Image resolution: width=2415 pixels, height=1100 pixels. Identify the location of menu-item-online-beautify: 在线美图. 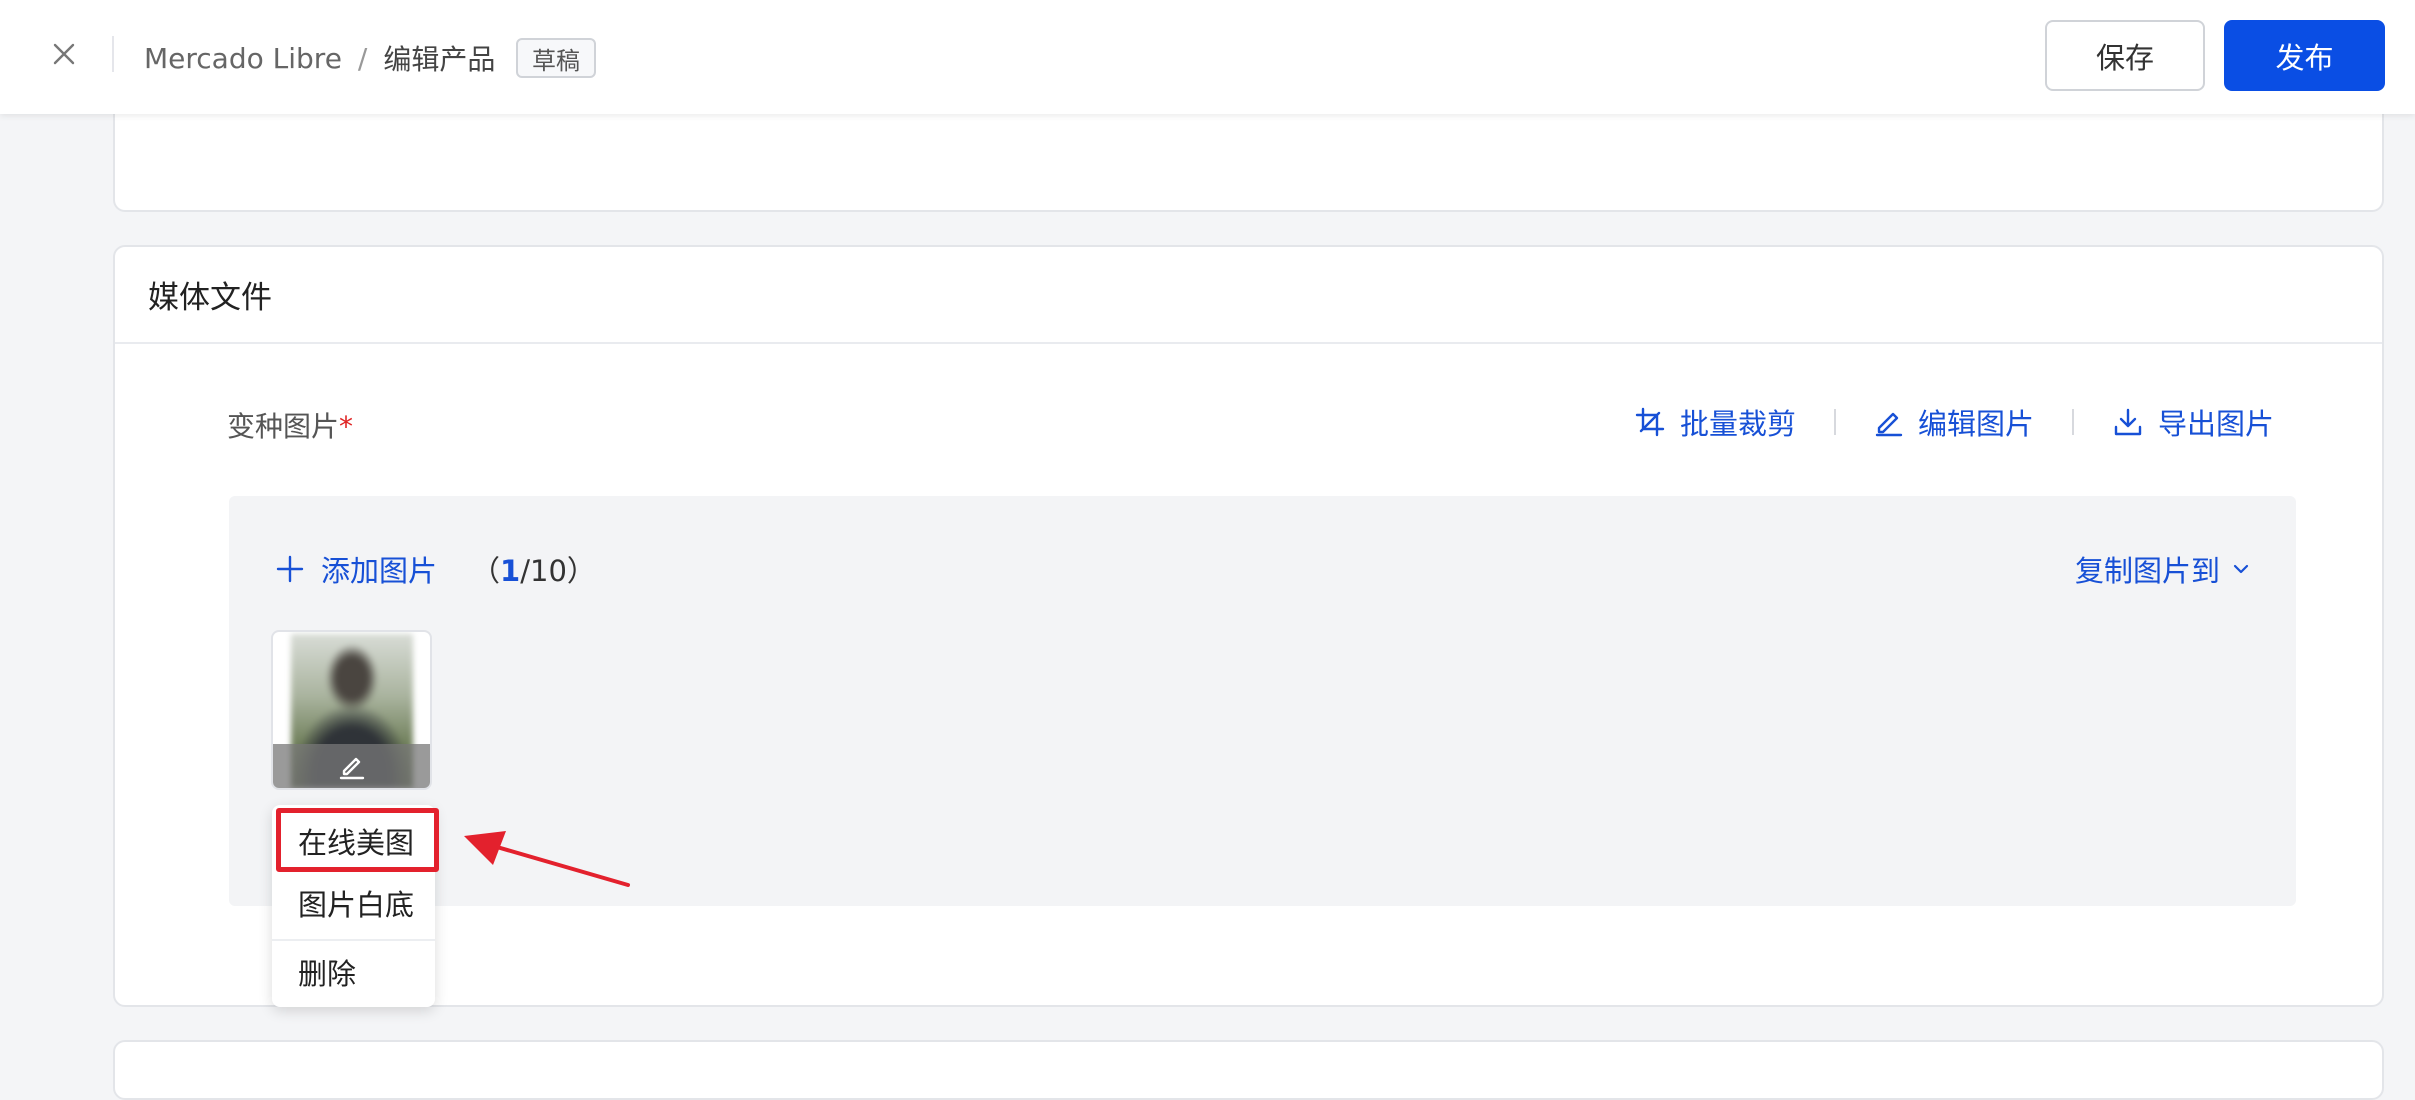
(353, 841).